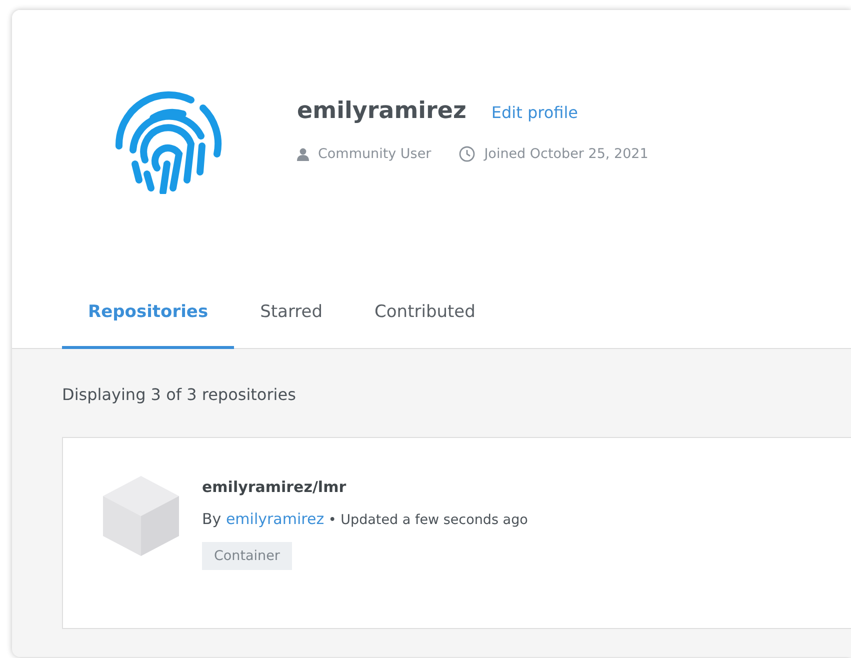  What do you see at coordinates (425, 325) in the screenshot?
I see `tab: Contributed` at bounding box center [425, 325].